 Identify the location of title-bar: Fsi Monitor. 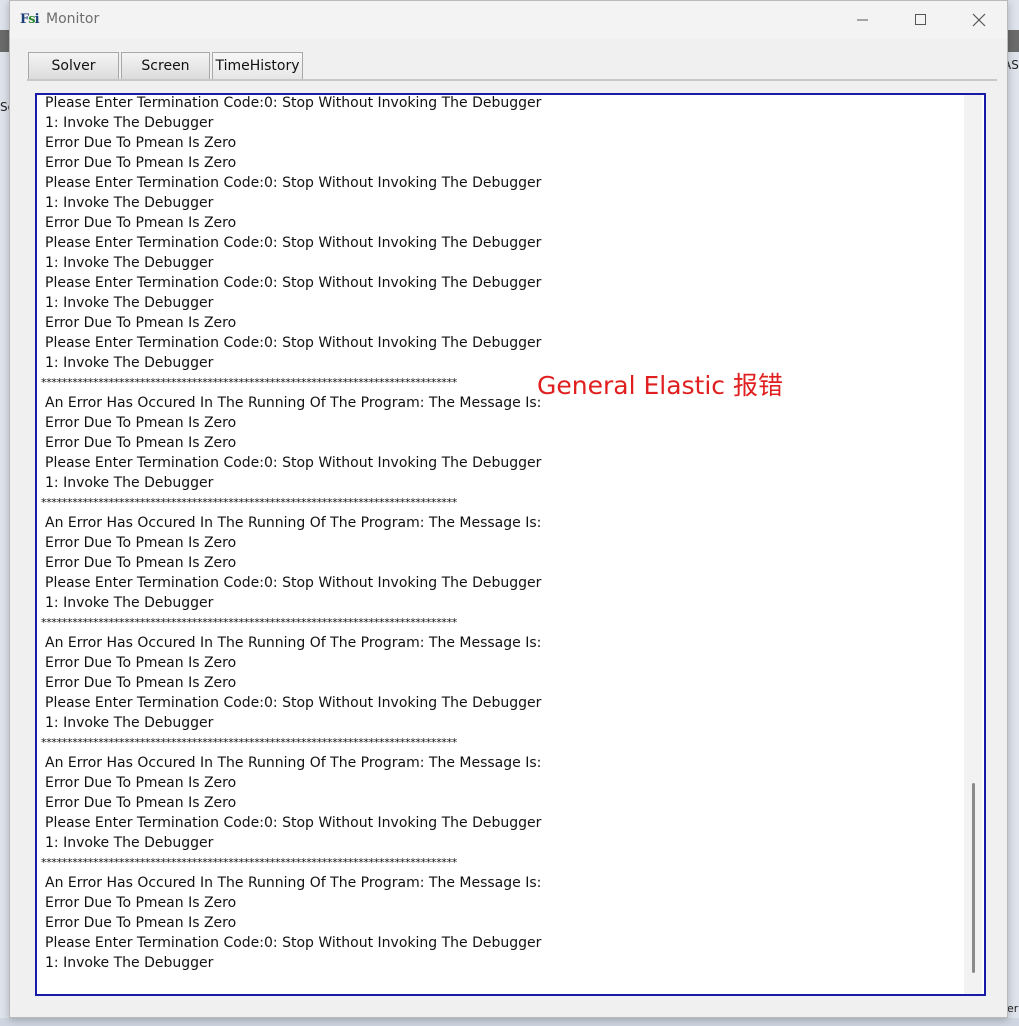
(508, 20).